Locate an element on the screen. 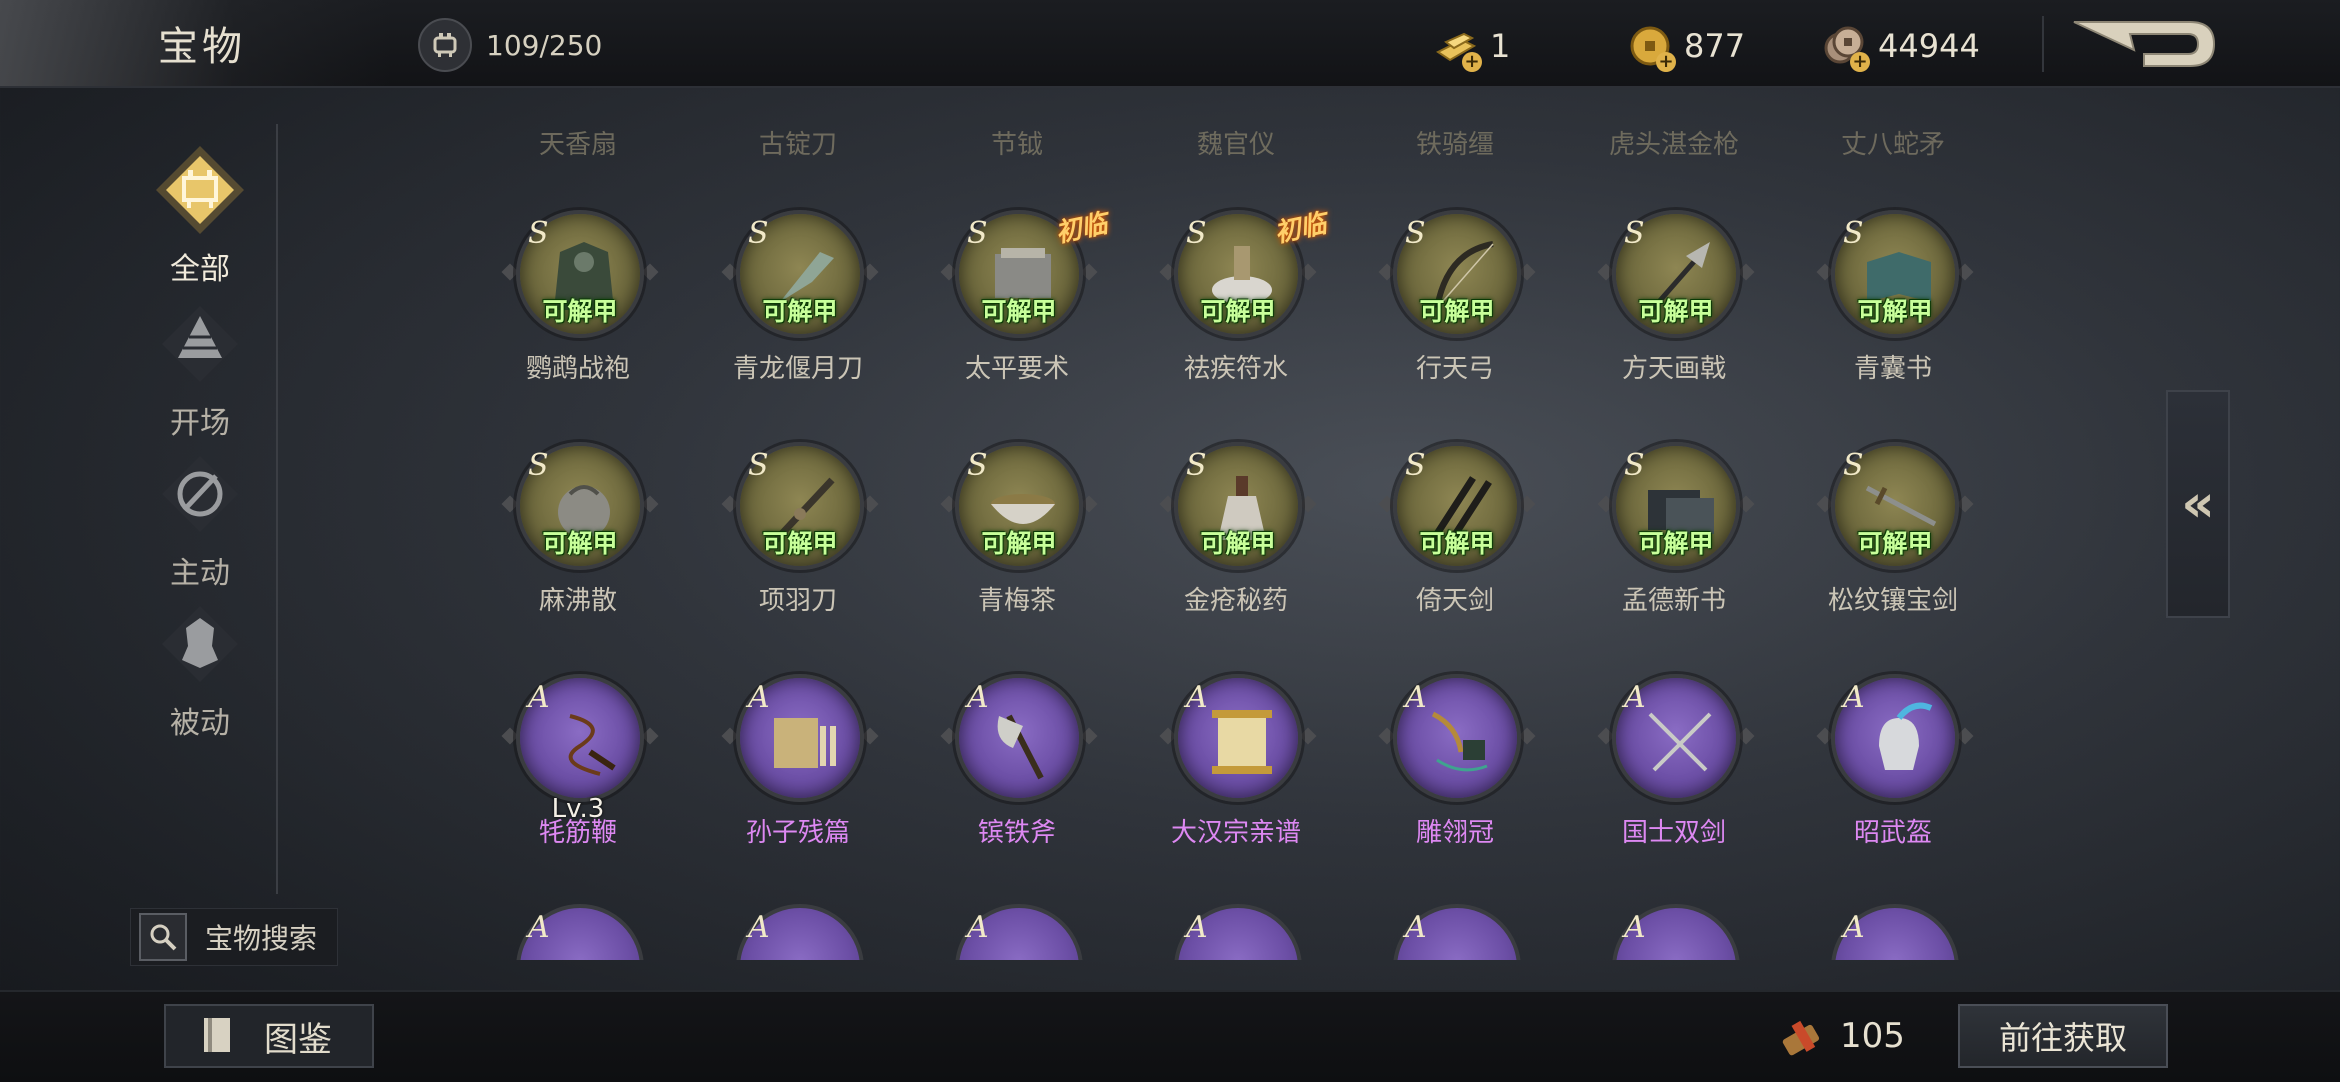 This screenshot has width=2340, height=1082. item-name: 镔铁斧 is located at coordinates (1016, 833).